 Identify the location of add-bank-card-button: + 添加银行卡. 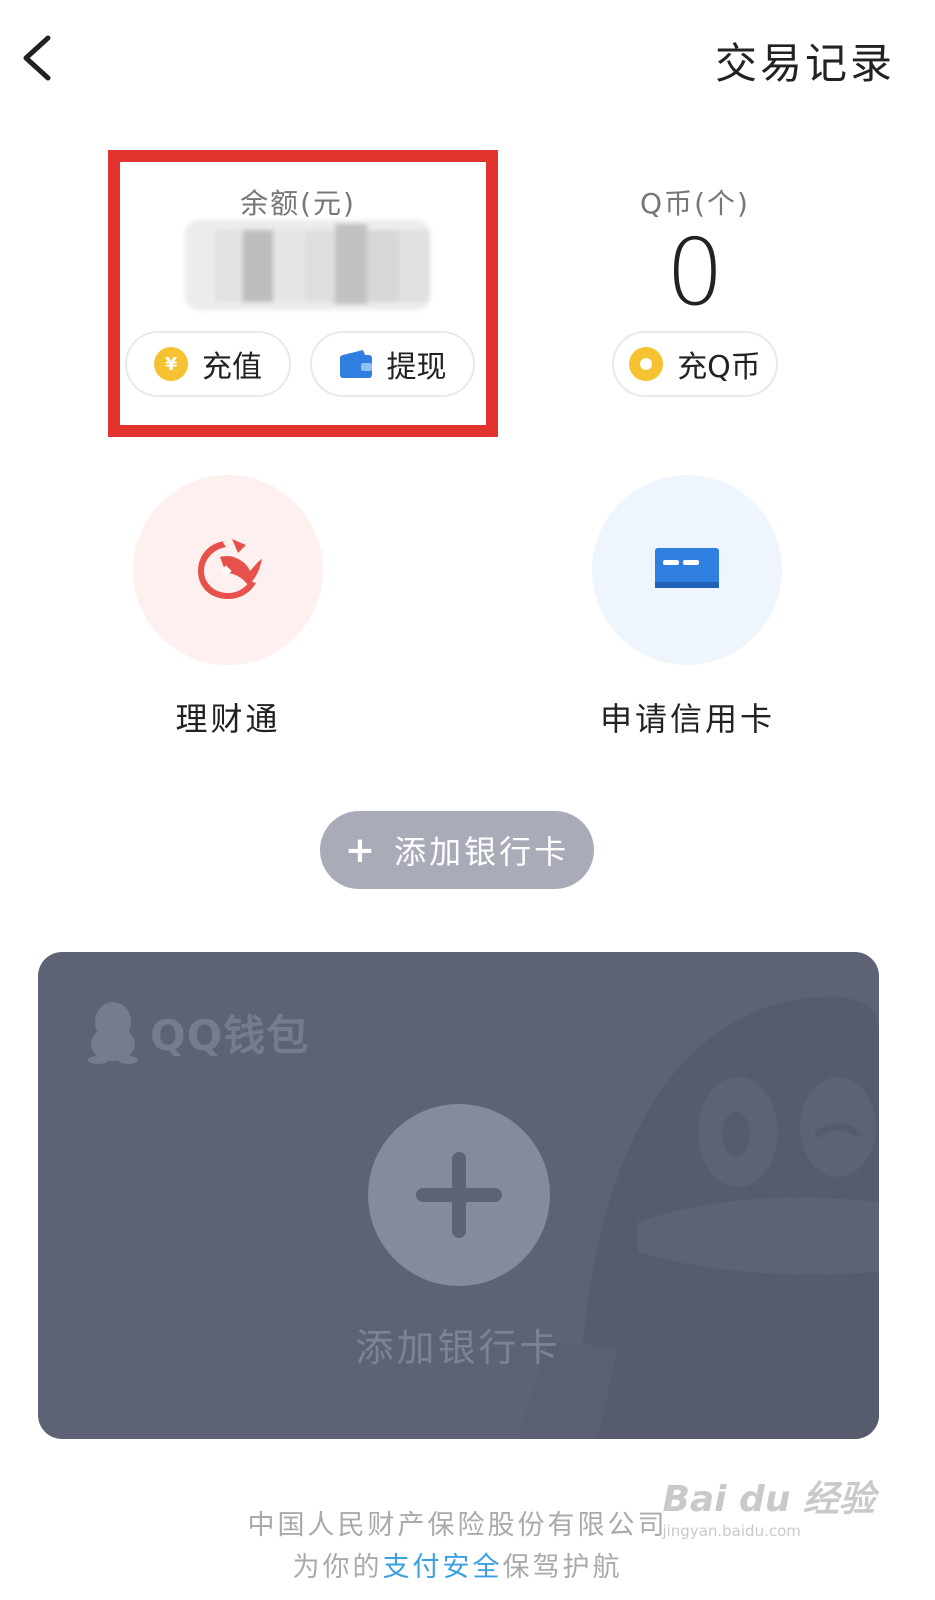
(457, 850).